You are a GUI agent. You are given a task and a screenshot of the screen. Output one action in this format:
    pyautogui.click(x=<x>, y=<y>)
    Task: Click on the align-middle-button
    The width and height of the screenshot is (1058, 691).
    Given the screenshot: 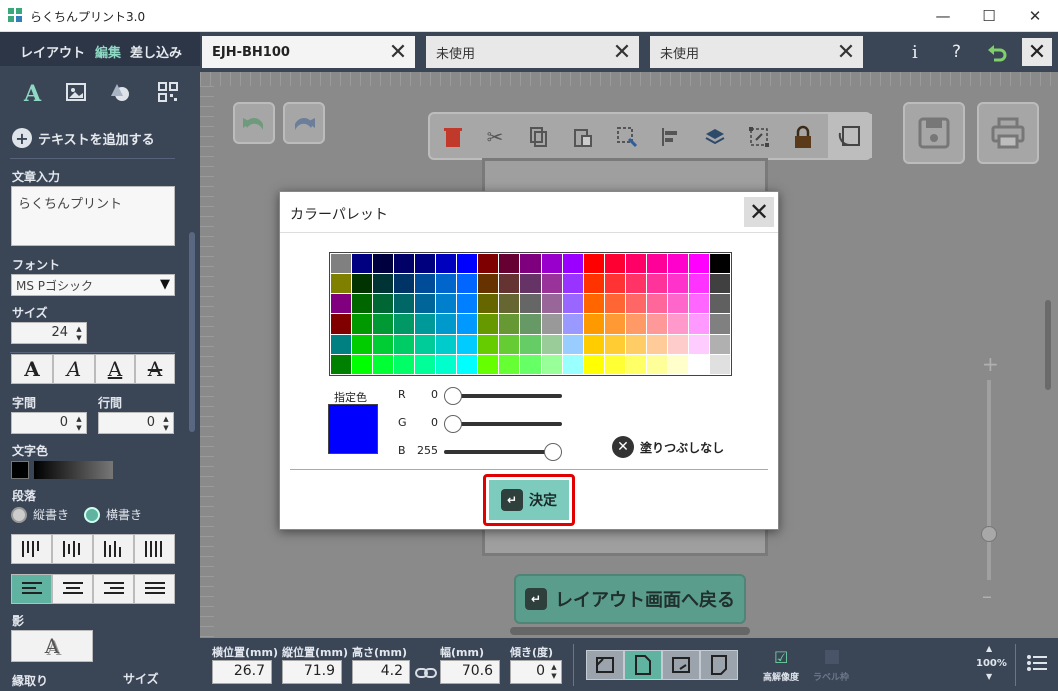 What is the action you would take?
    pyautogui.click(x=72, y=549)
    